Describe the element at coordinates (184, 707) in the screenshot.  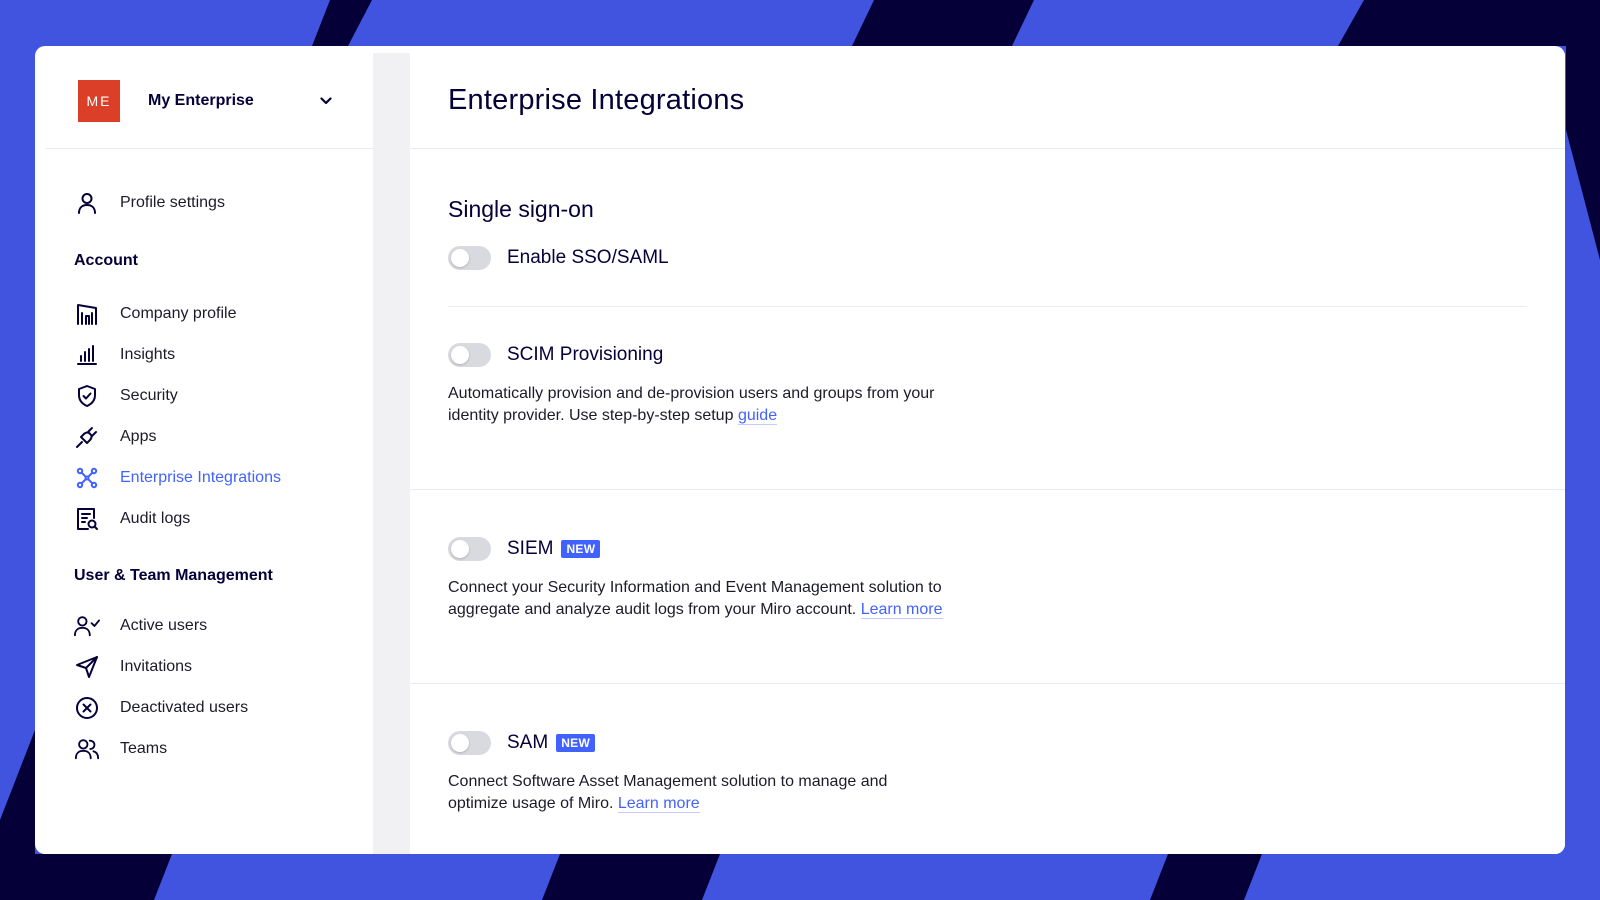
I see `sidebar-item-label: Deactivated users` at that location.